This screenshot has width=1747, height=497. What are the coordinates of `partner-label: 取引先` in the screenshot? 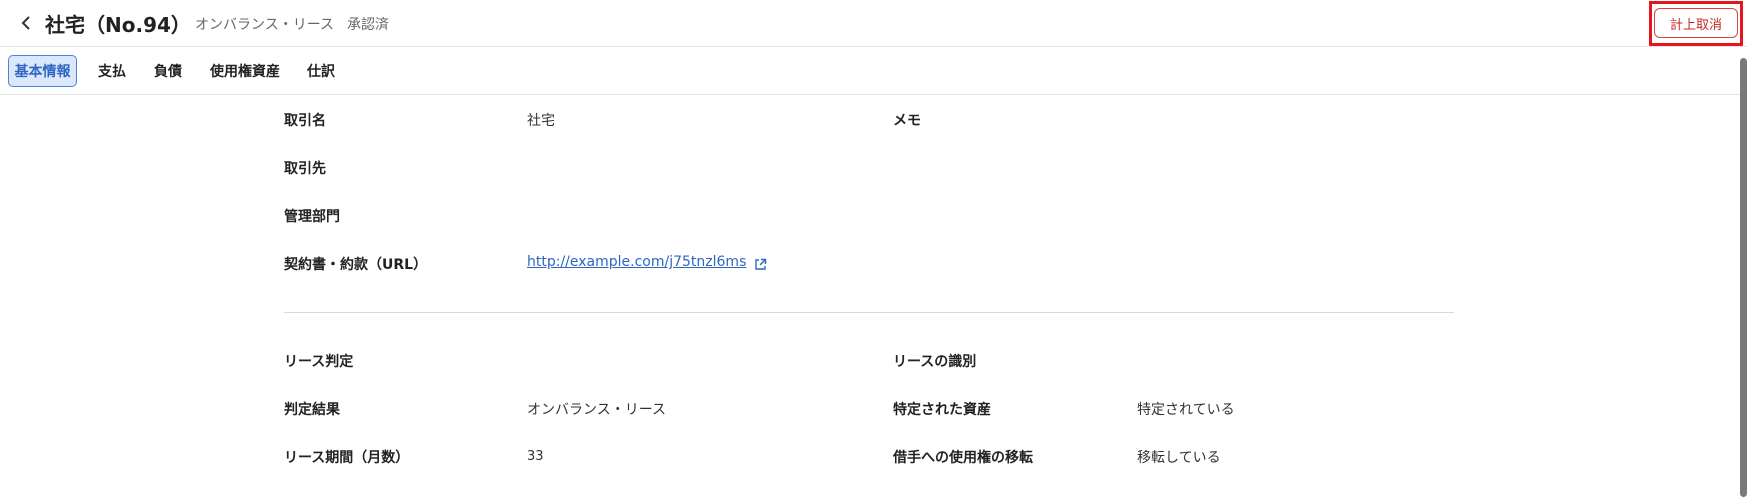 It's located at (305, 169).